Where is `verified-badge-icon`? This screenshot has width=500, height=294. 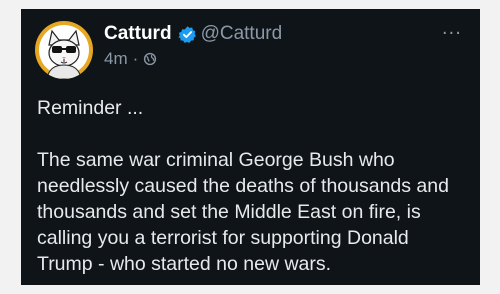
verified-badge-icon is located at coordinates (186, 34).